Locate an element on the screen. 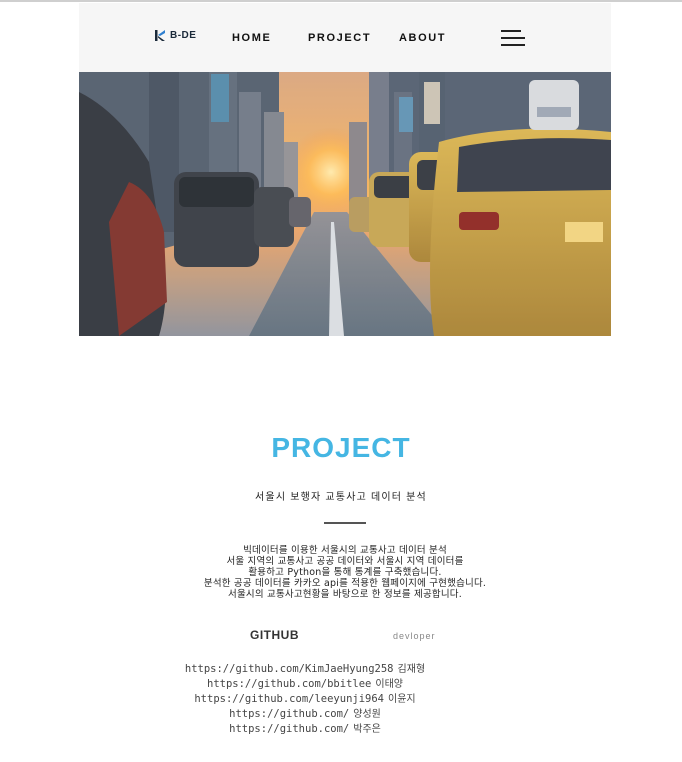 The width and height of the screenshot is (682, 762). developer-name: 김재형 is located at coordinates (411, 669).